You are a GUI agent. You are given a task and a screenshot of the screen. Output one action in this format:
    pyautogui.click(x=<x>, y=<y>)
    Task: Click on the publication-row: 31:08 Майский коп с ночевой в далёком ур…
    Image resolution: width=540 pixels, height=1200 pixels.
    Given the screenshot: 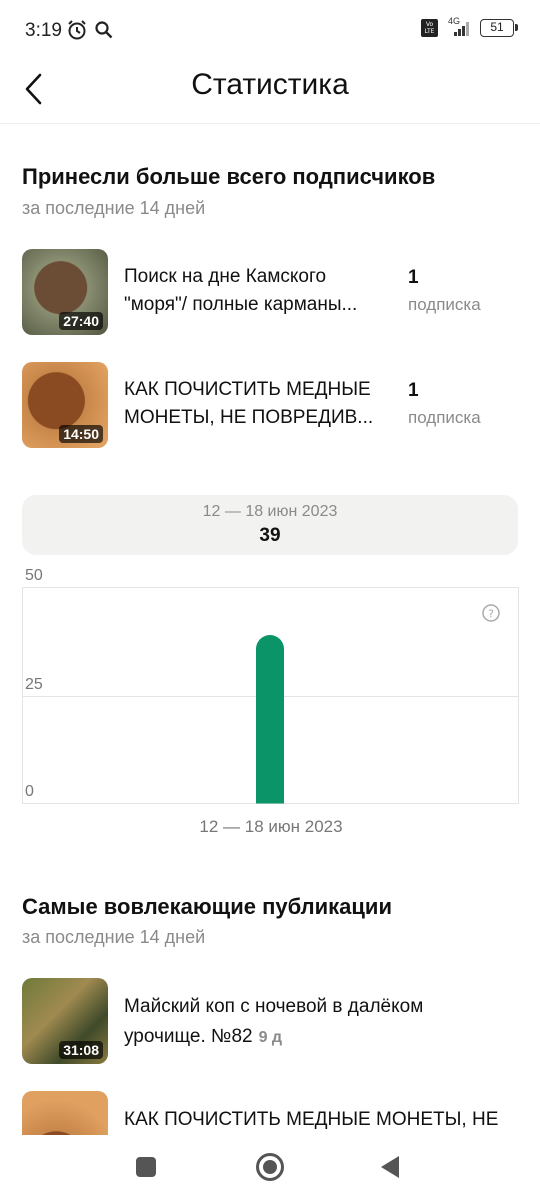 What is the action you would take?
    pyautogui.click(x=270, y=1021)
    